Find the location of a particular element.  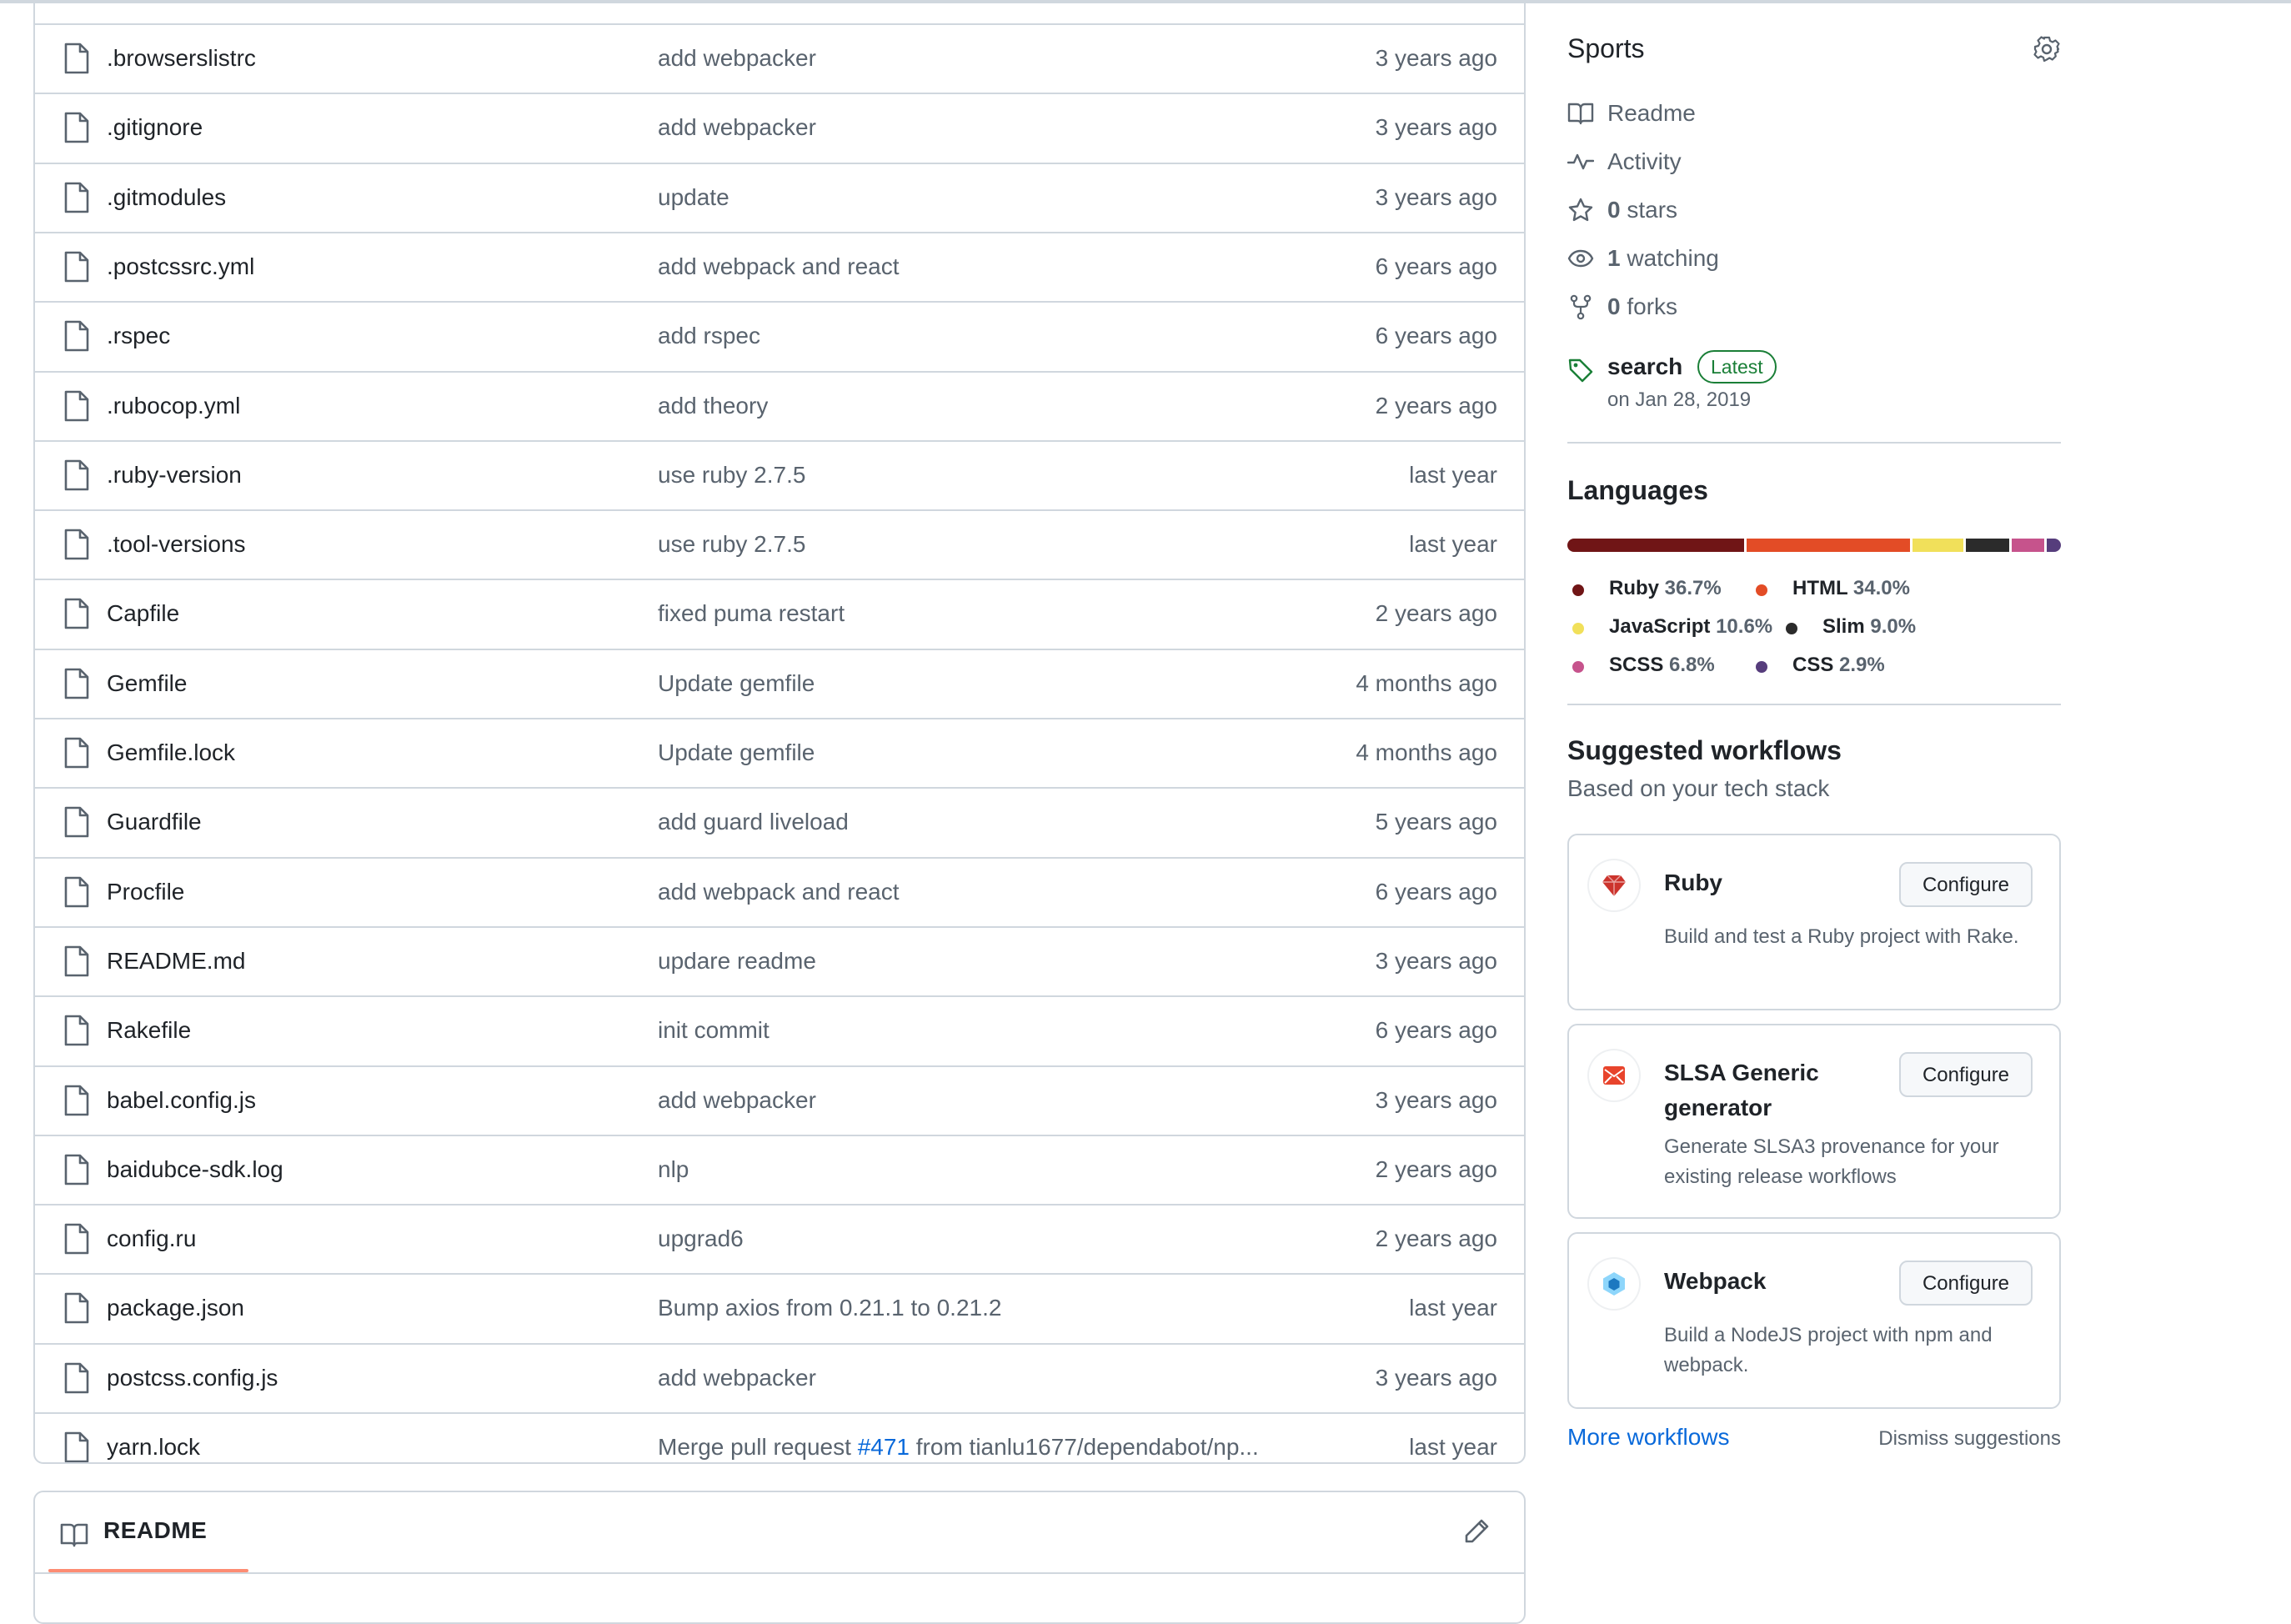

workflow-description: Build and test a Ruby project with Rake. is located at coordinates (1841, 936).